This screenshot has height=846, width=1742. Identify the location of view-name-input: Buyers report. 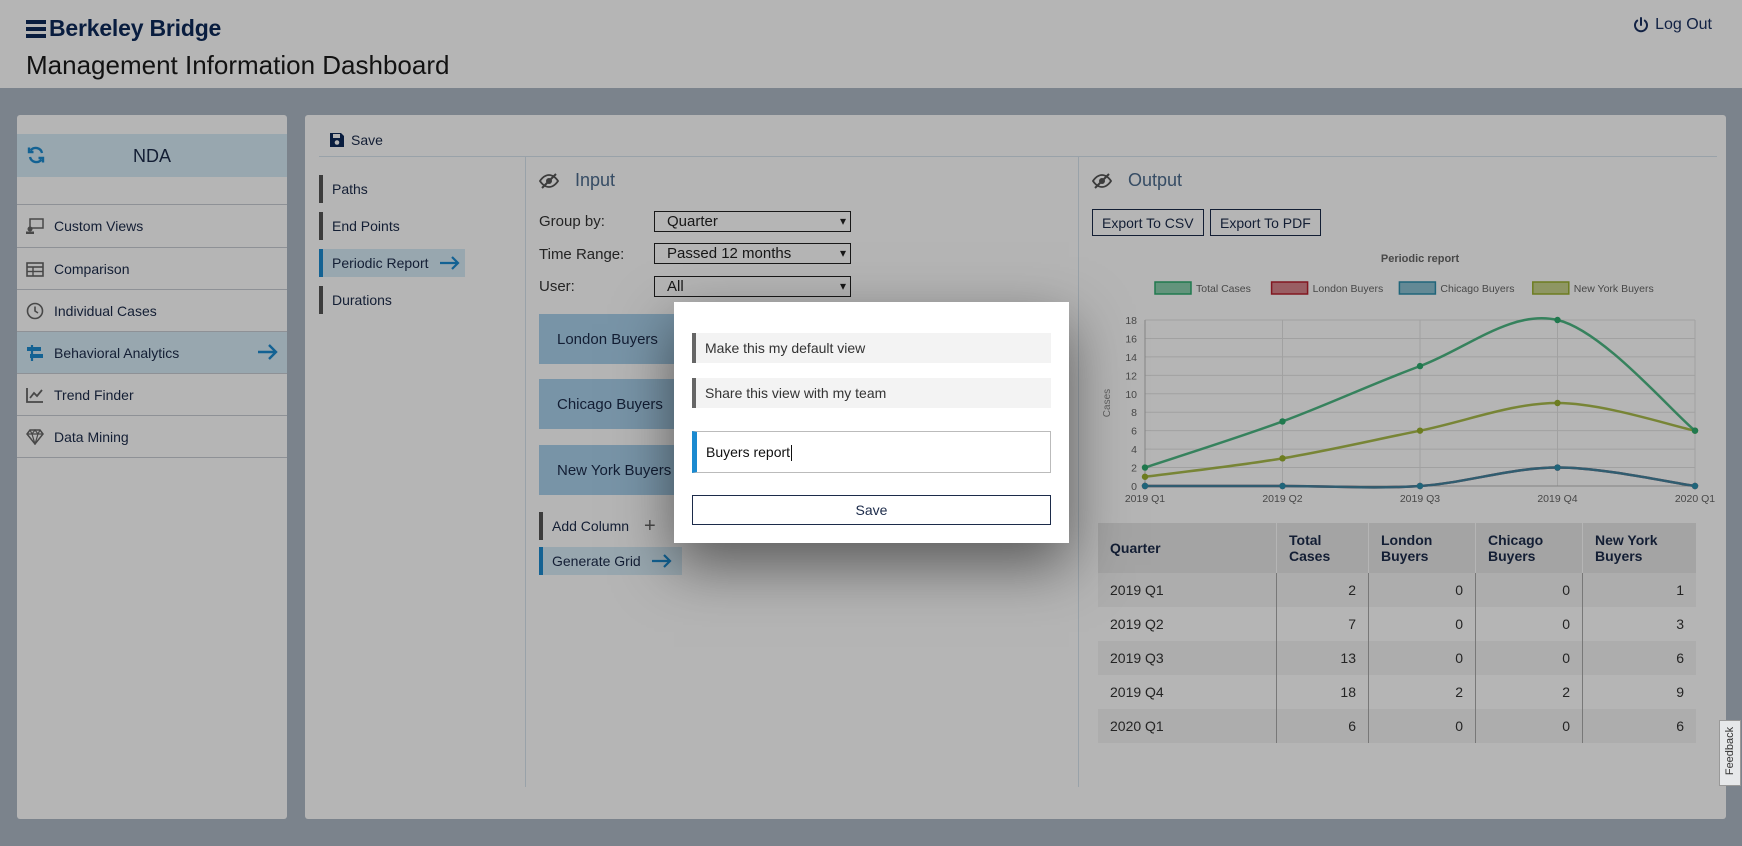
(871, 452).